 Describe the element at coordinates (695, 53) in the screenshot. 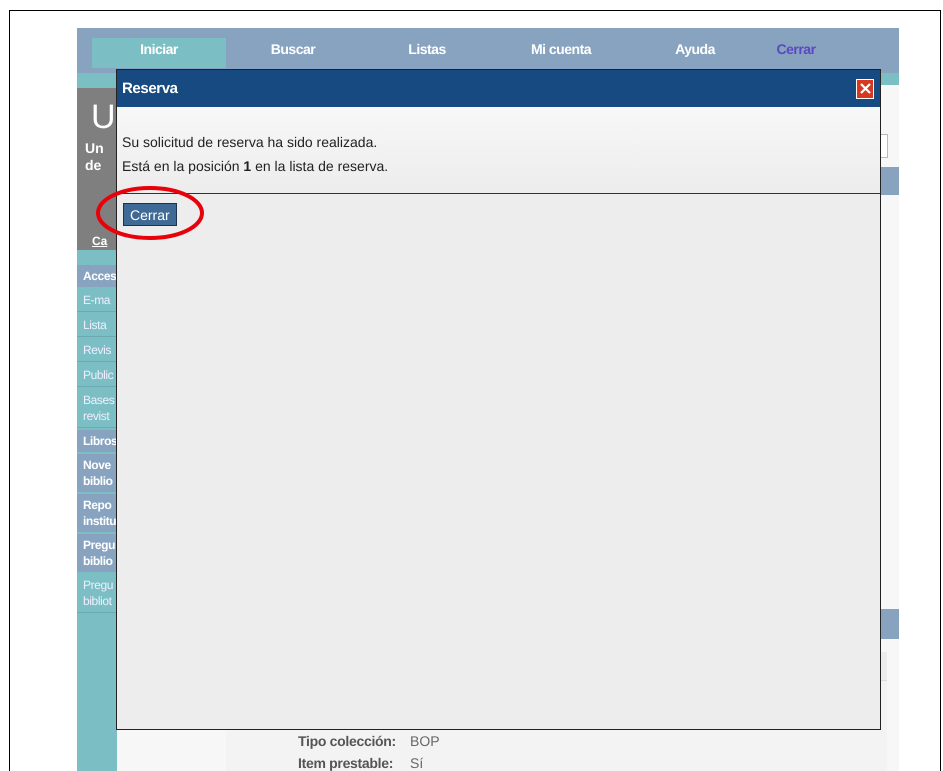

I see `nav-tab: Ayuda` at that location.